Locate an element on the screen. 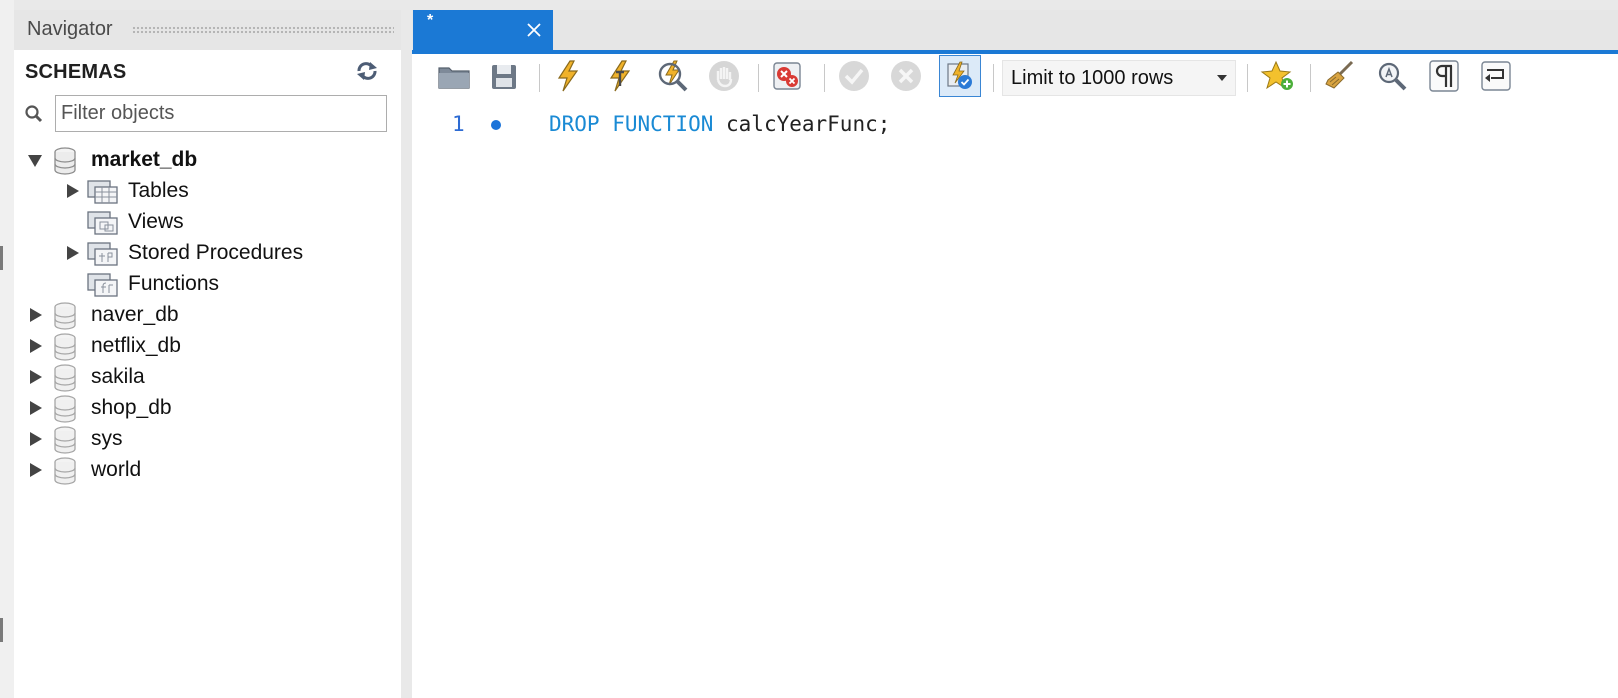 This screenshot has width=1618, height=698. tree-item-label: Views is located at coordinates (156, 221).